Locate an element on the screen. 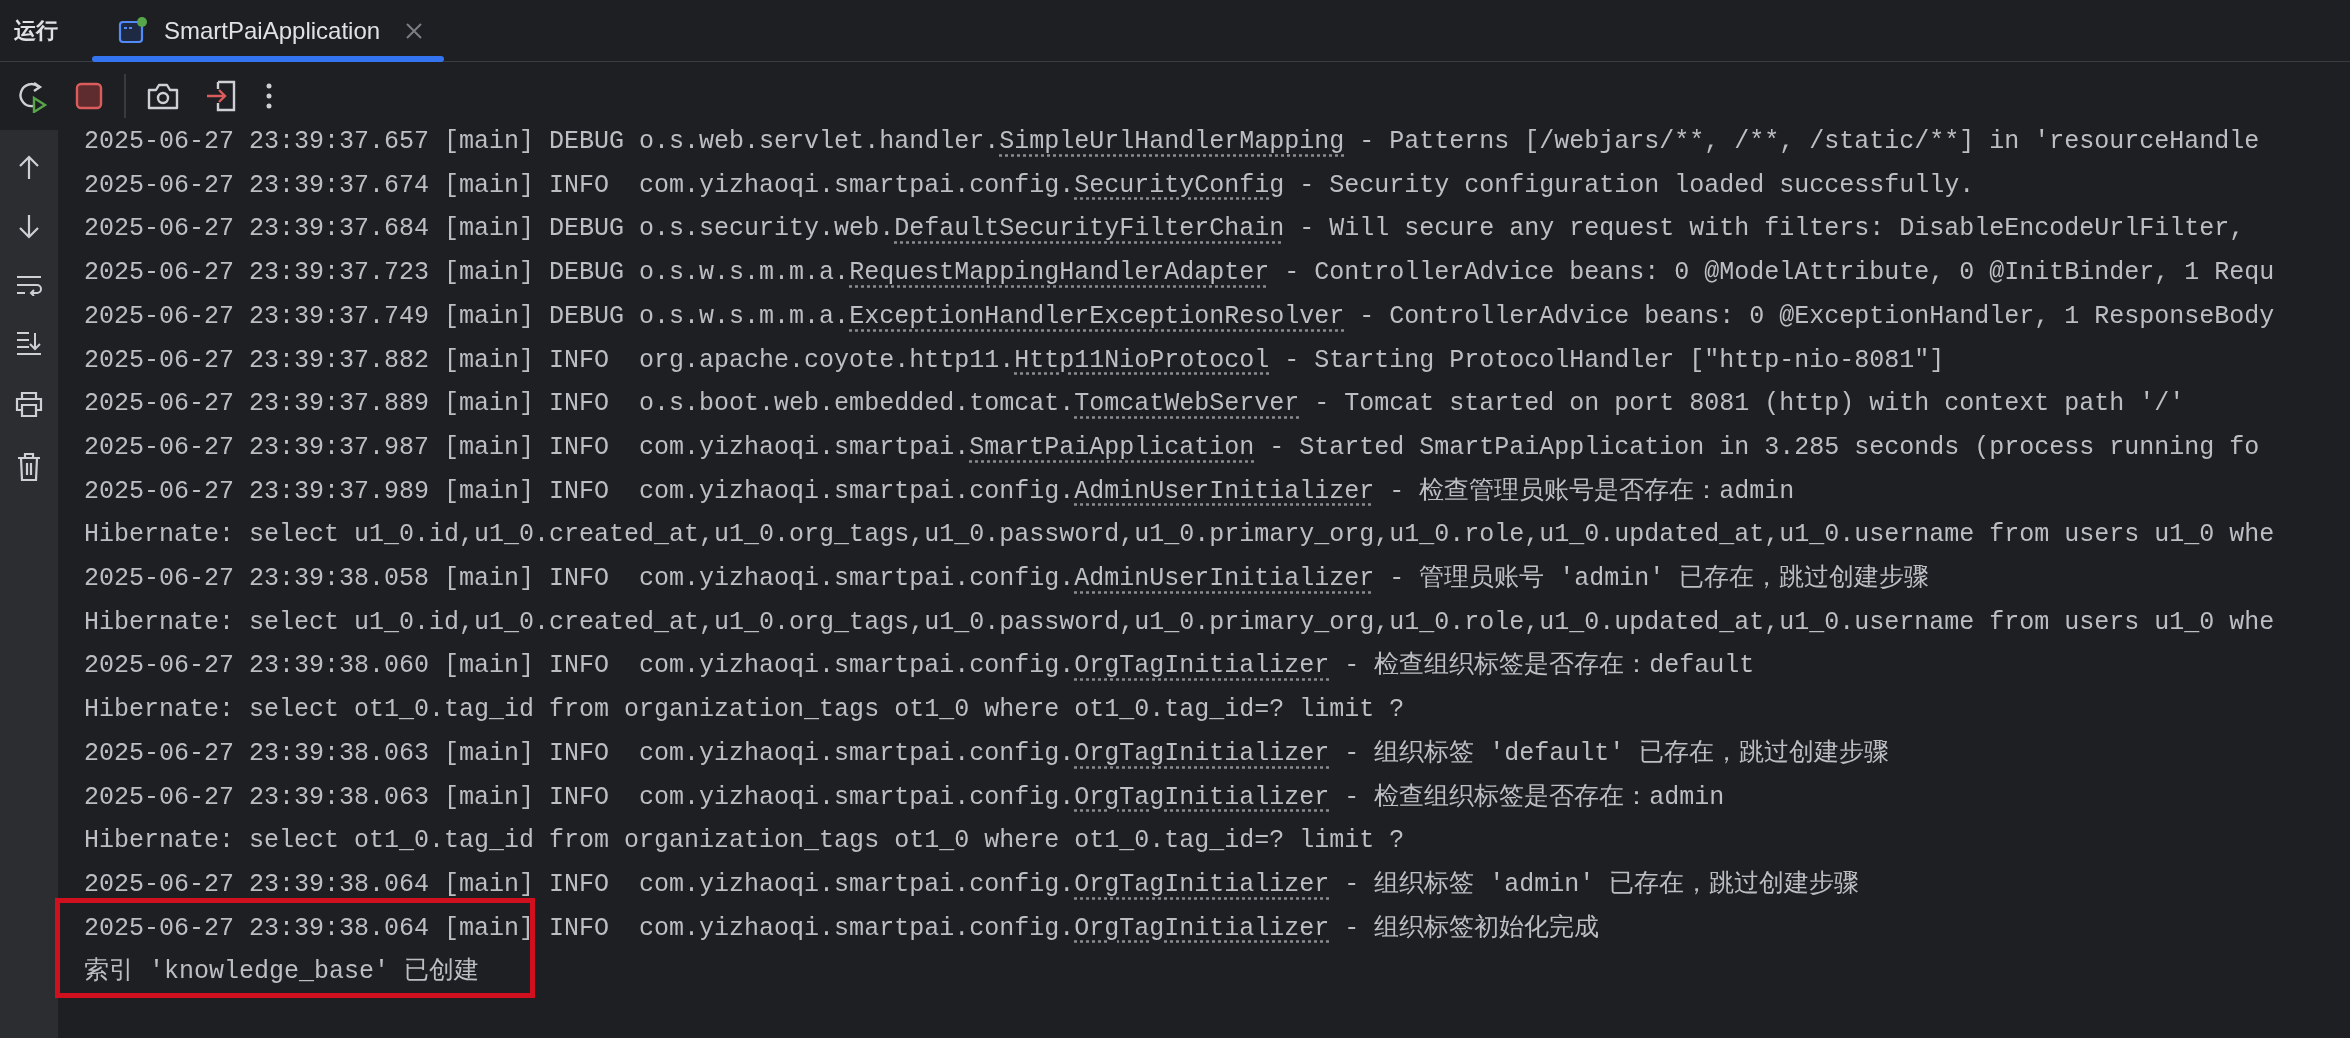 The image size is (2350, 1038). class-link: SimpleUrlHandlerMapping is located at coordinates (1172, 141).